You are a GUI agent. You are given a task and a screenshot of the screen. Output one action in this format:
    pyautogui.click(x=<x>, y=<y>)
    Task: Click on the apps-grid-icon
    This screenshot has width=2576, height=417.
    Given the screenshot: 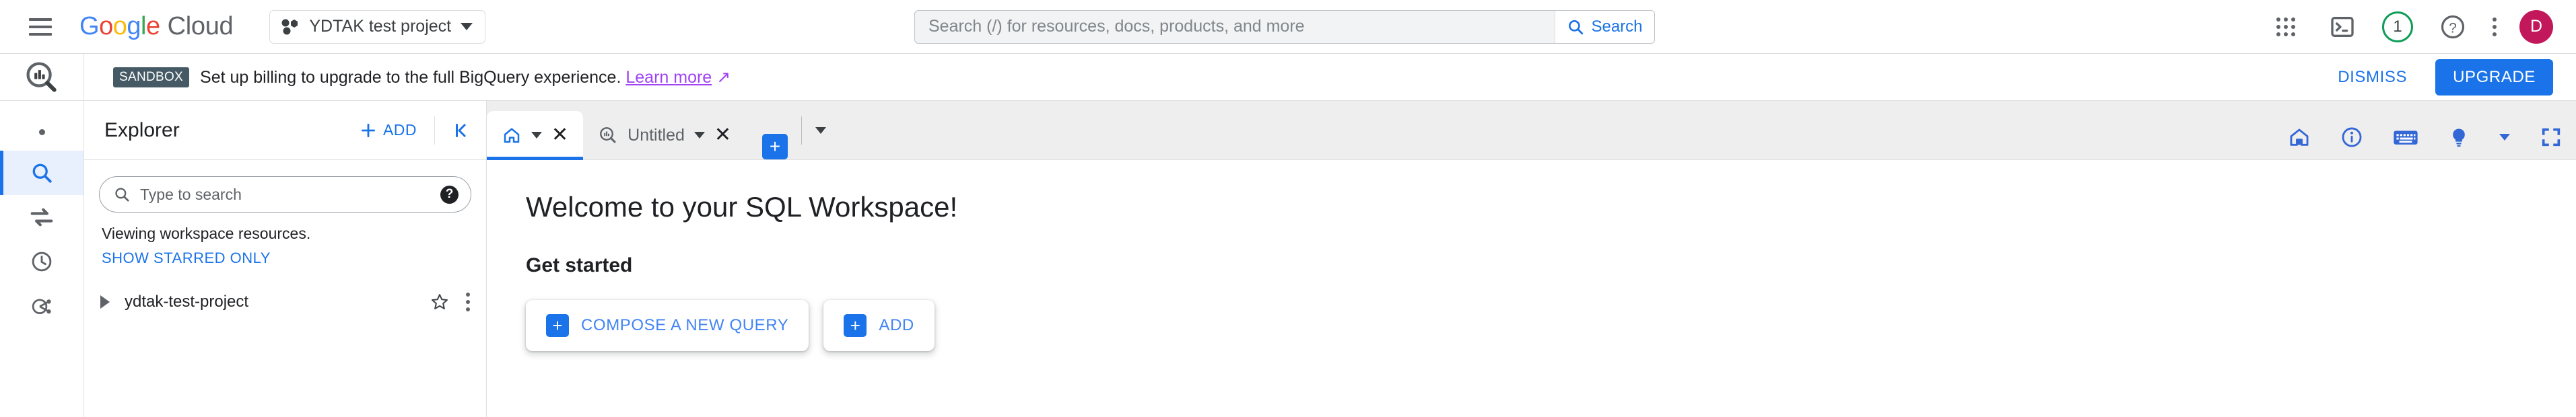 What is the action you would take?
    pyautogui.click(x=2286, y=27)
    